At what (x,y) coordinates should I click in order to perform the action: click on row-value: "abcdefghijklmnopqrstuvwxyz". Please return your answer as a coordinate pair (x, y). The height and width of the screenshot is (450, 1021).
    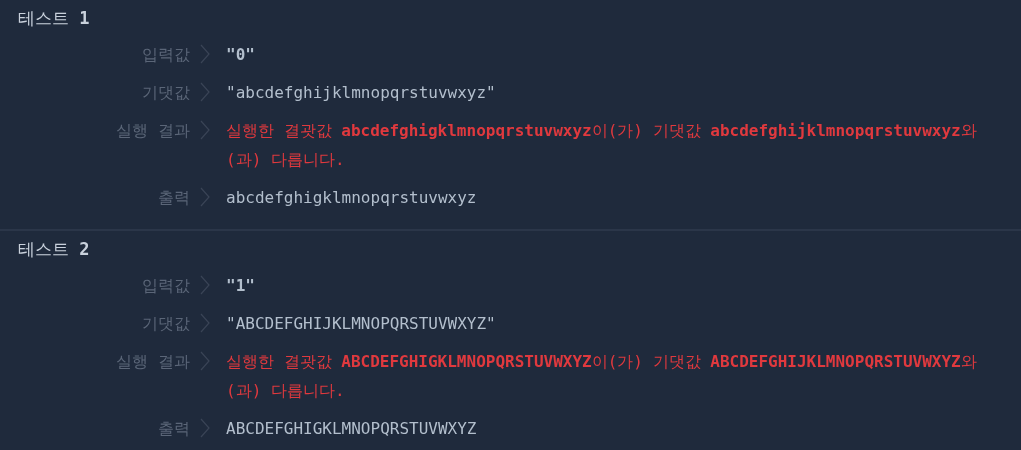
    Looking at the image, I should click on (361, 93).